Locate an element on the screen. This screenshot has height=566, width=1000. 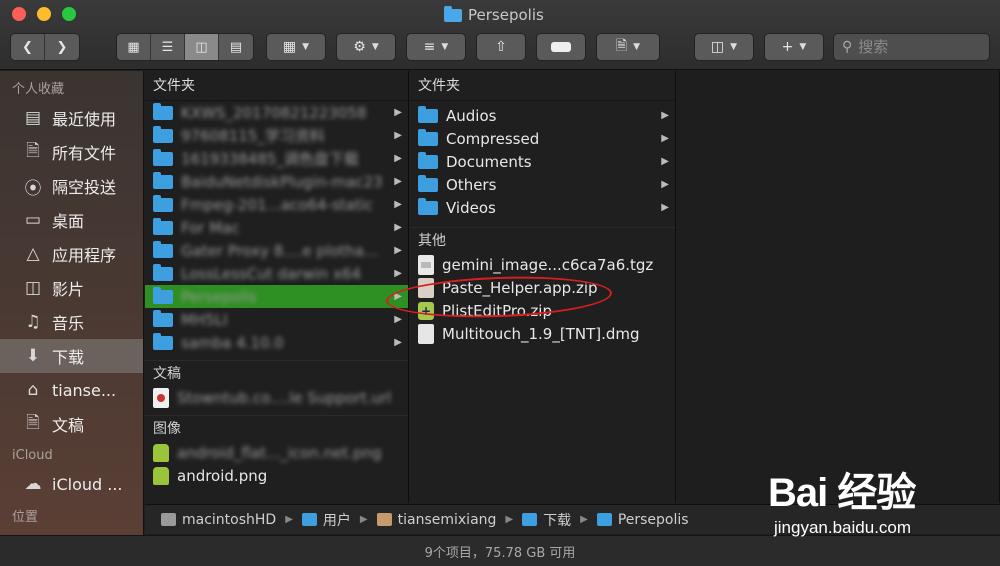
sidebar-item-music: ♫ 音乐 is located at coordinates (71, 322).